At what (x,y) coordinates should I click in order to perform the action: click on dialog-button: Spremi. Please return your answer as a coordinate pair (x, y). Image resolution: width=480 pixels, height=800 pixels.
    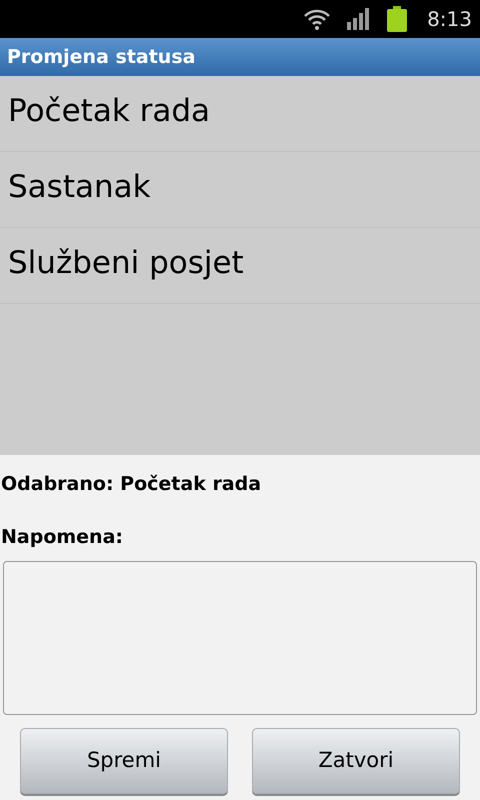
    Looking at the image, I should click on (124, 761).